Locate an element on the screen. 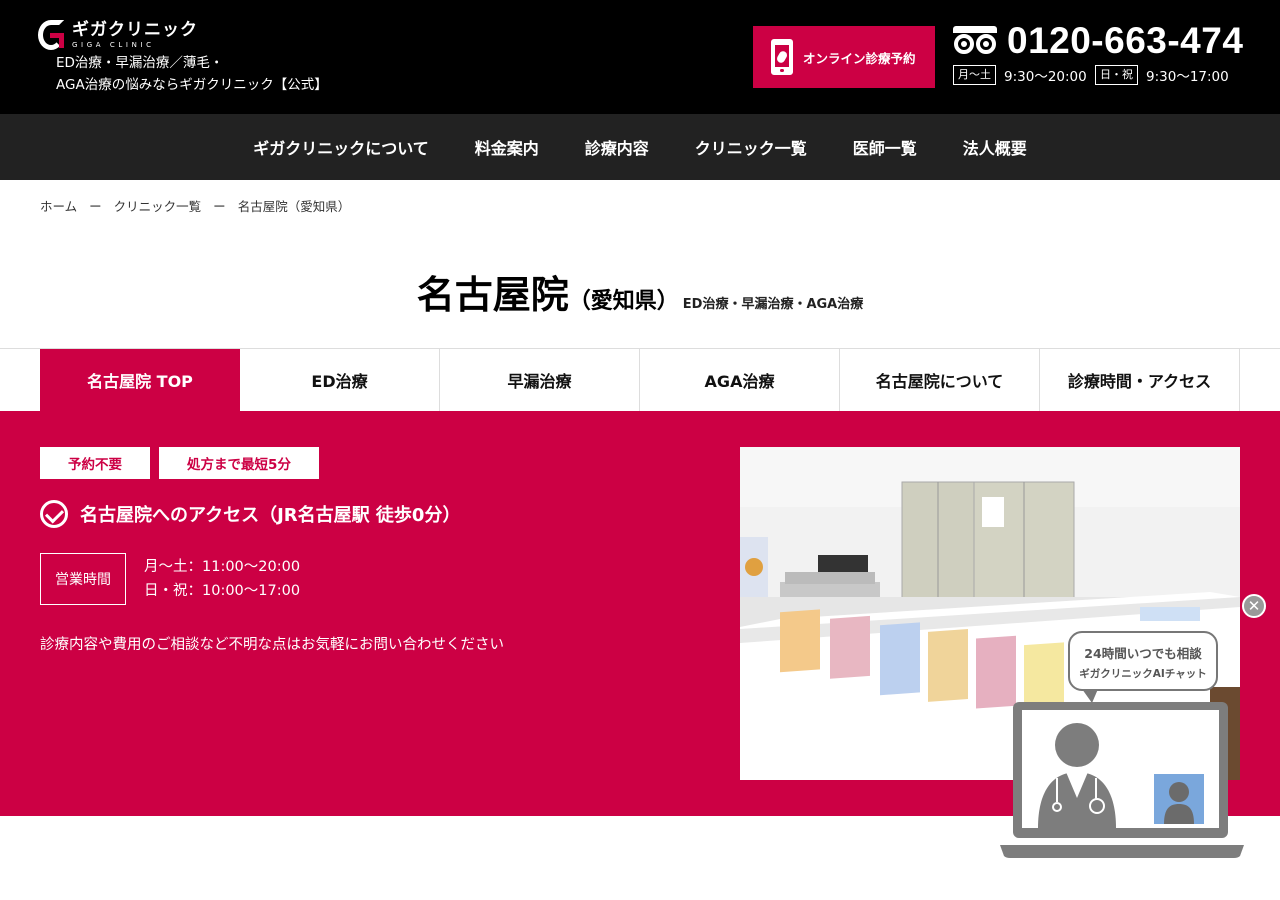 The height and width of the screenshot is (900, 1280). site-logo: ギガクリニック GIGA CLINIC is located at coordinates (118, 35).